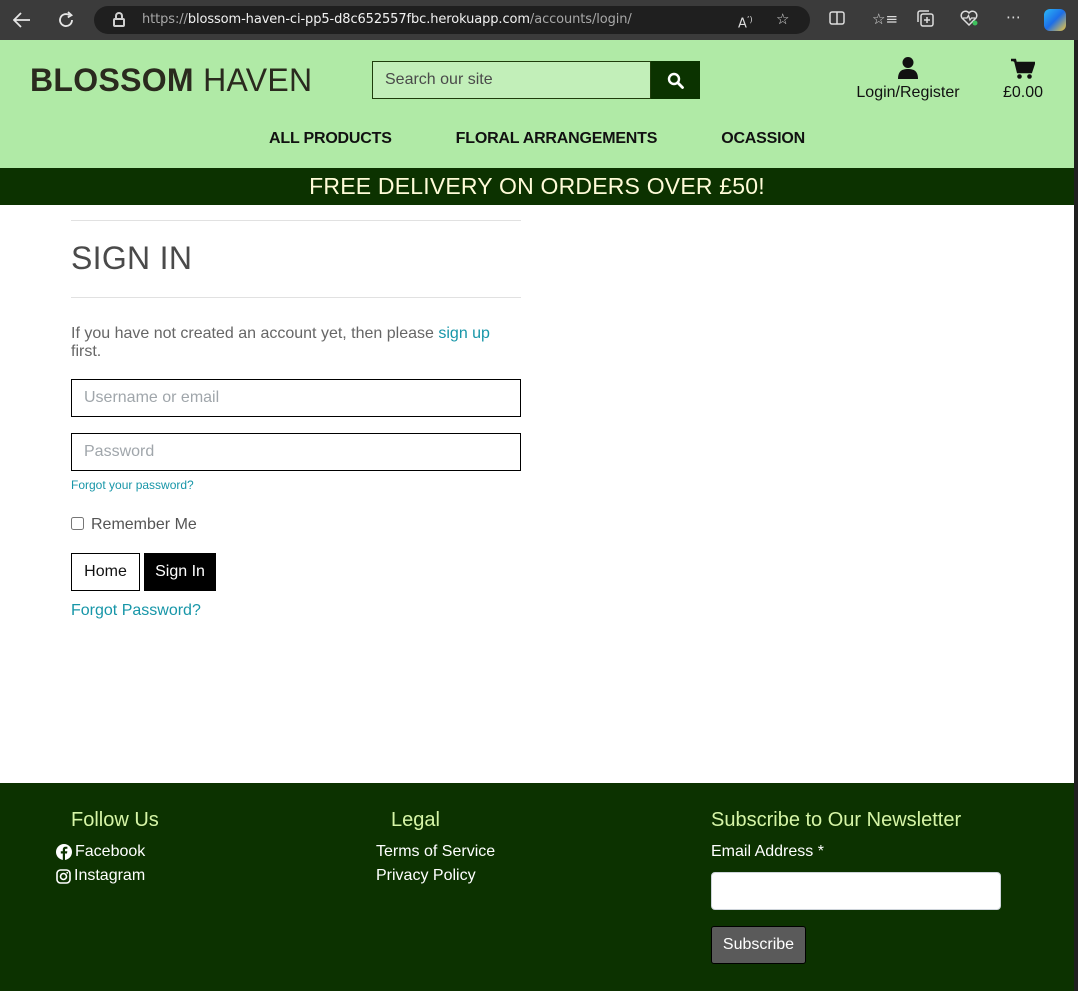 The width and height of the screenshot is (1078, 991). Describe the element at coordinates (296, 572) in the screenshot. I see `button-row: Home Sign In` at that location.